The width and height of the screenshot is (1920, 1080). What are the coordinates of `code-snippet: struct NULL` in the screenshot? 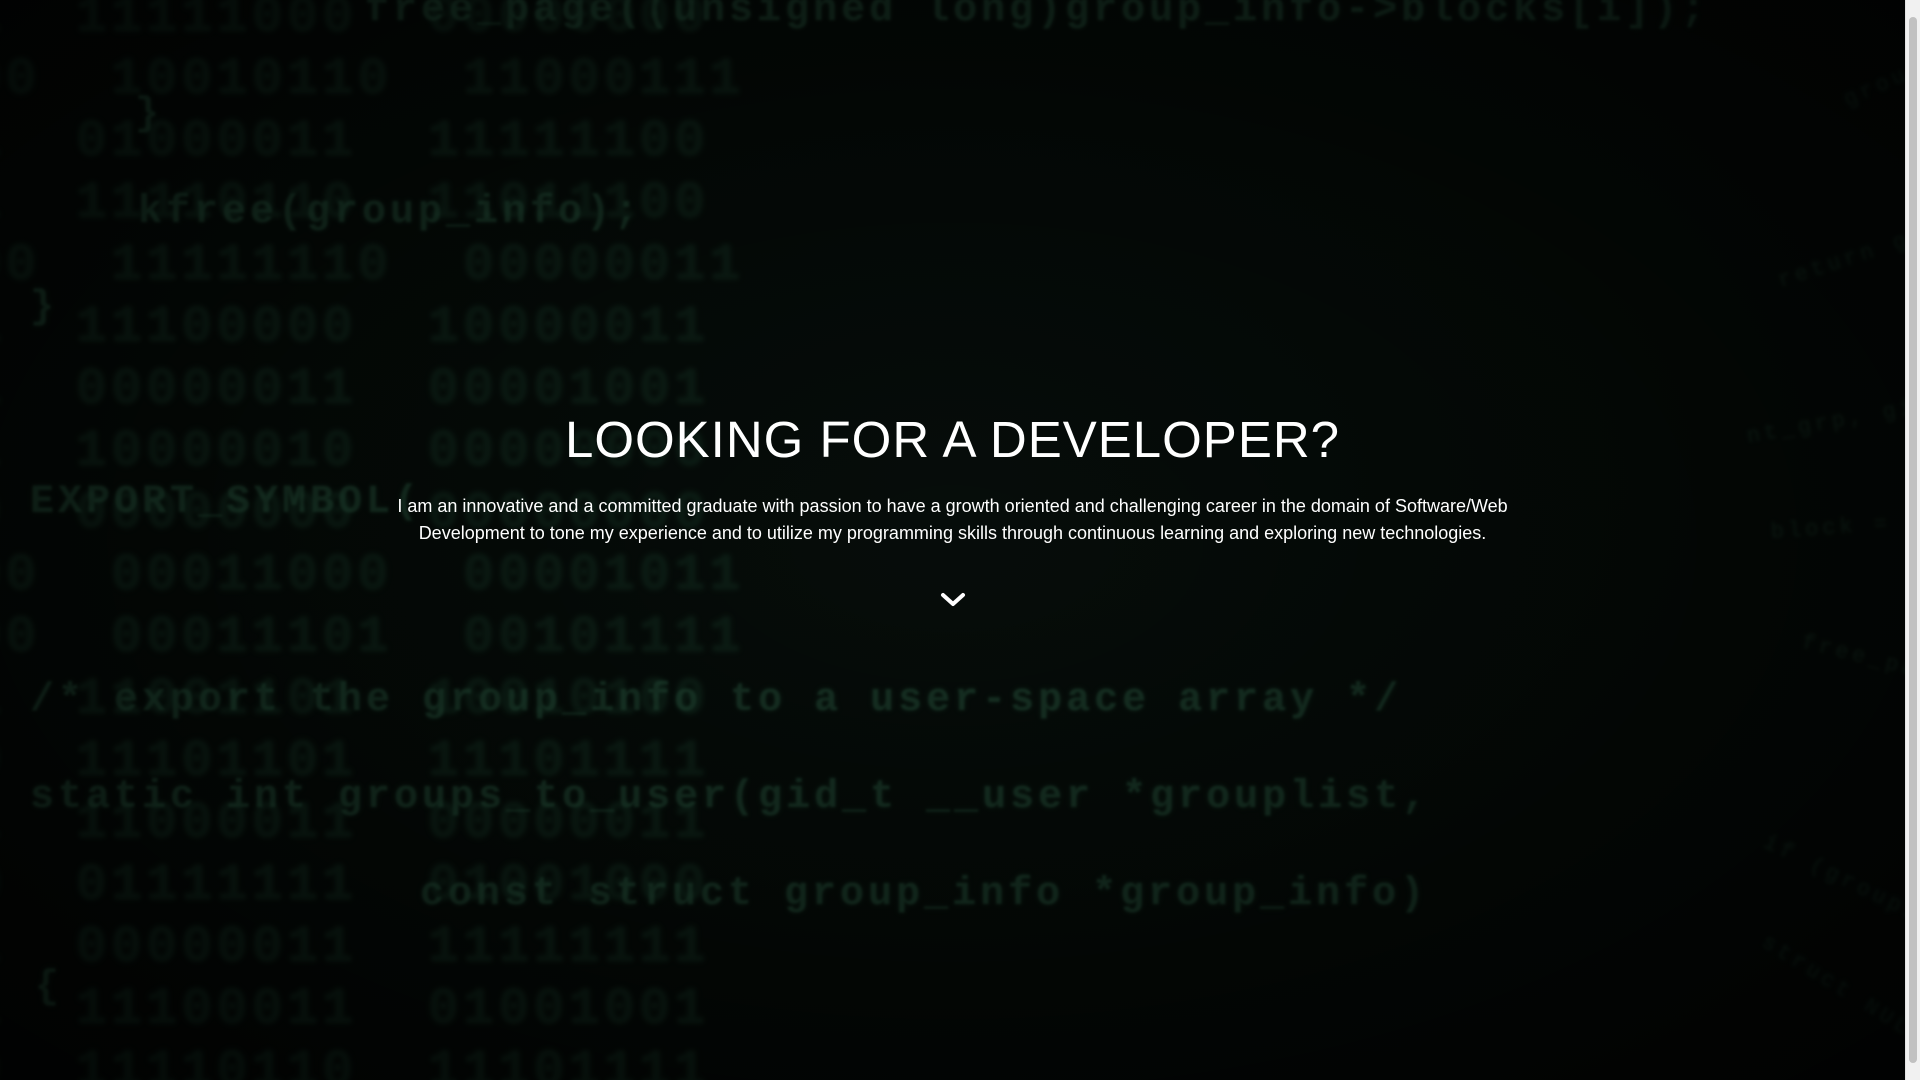 It's located at (1830, 991).